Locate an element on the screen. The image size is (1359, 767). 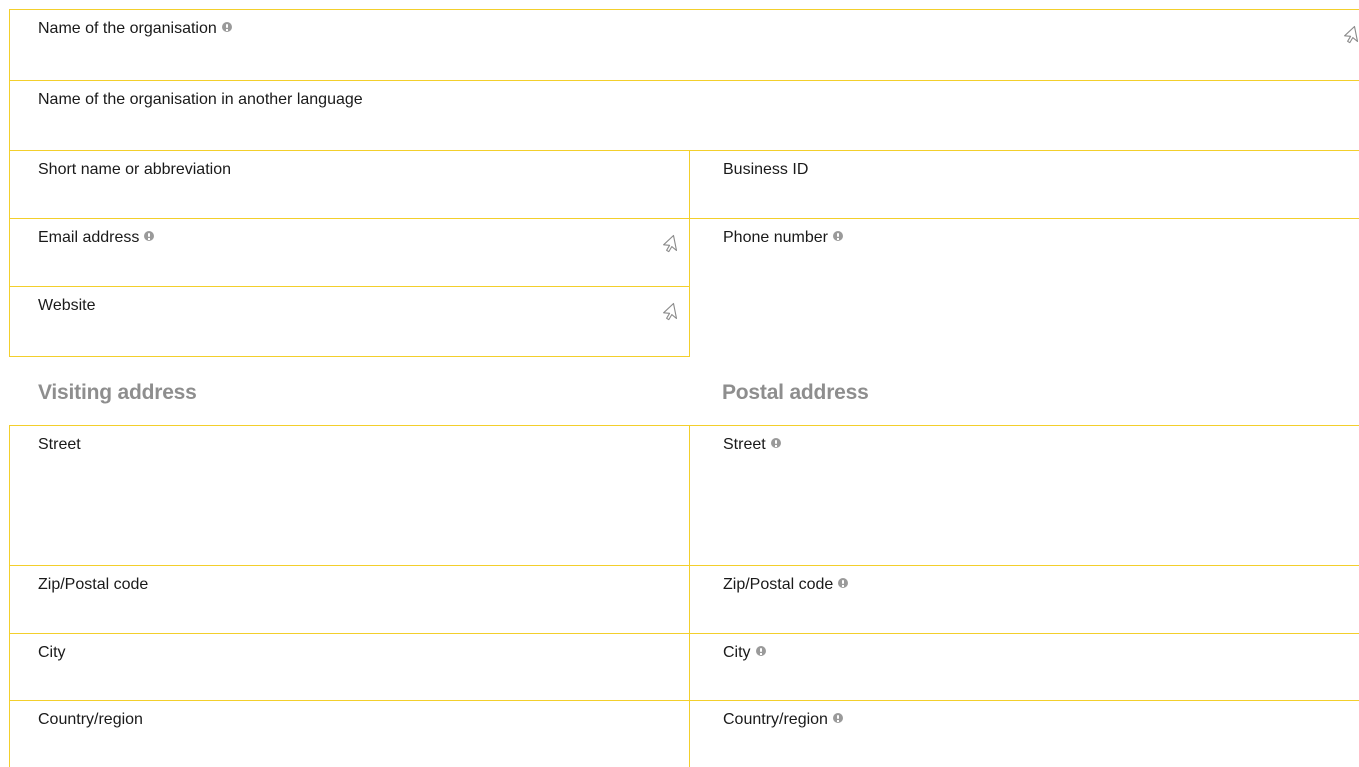
visiting-zip-label: Zip/Postal code is located at coordinates (93, 584).